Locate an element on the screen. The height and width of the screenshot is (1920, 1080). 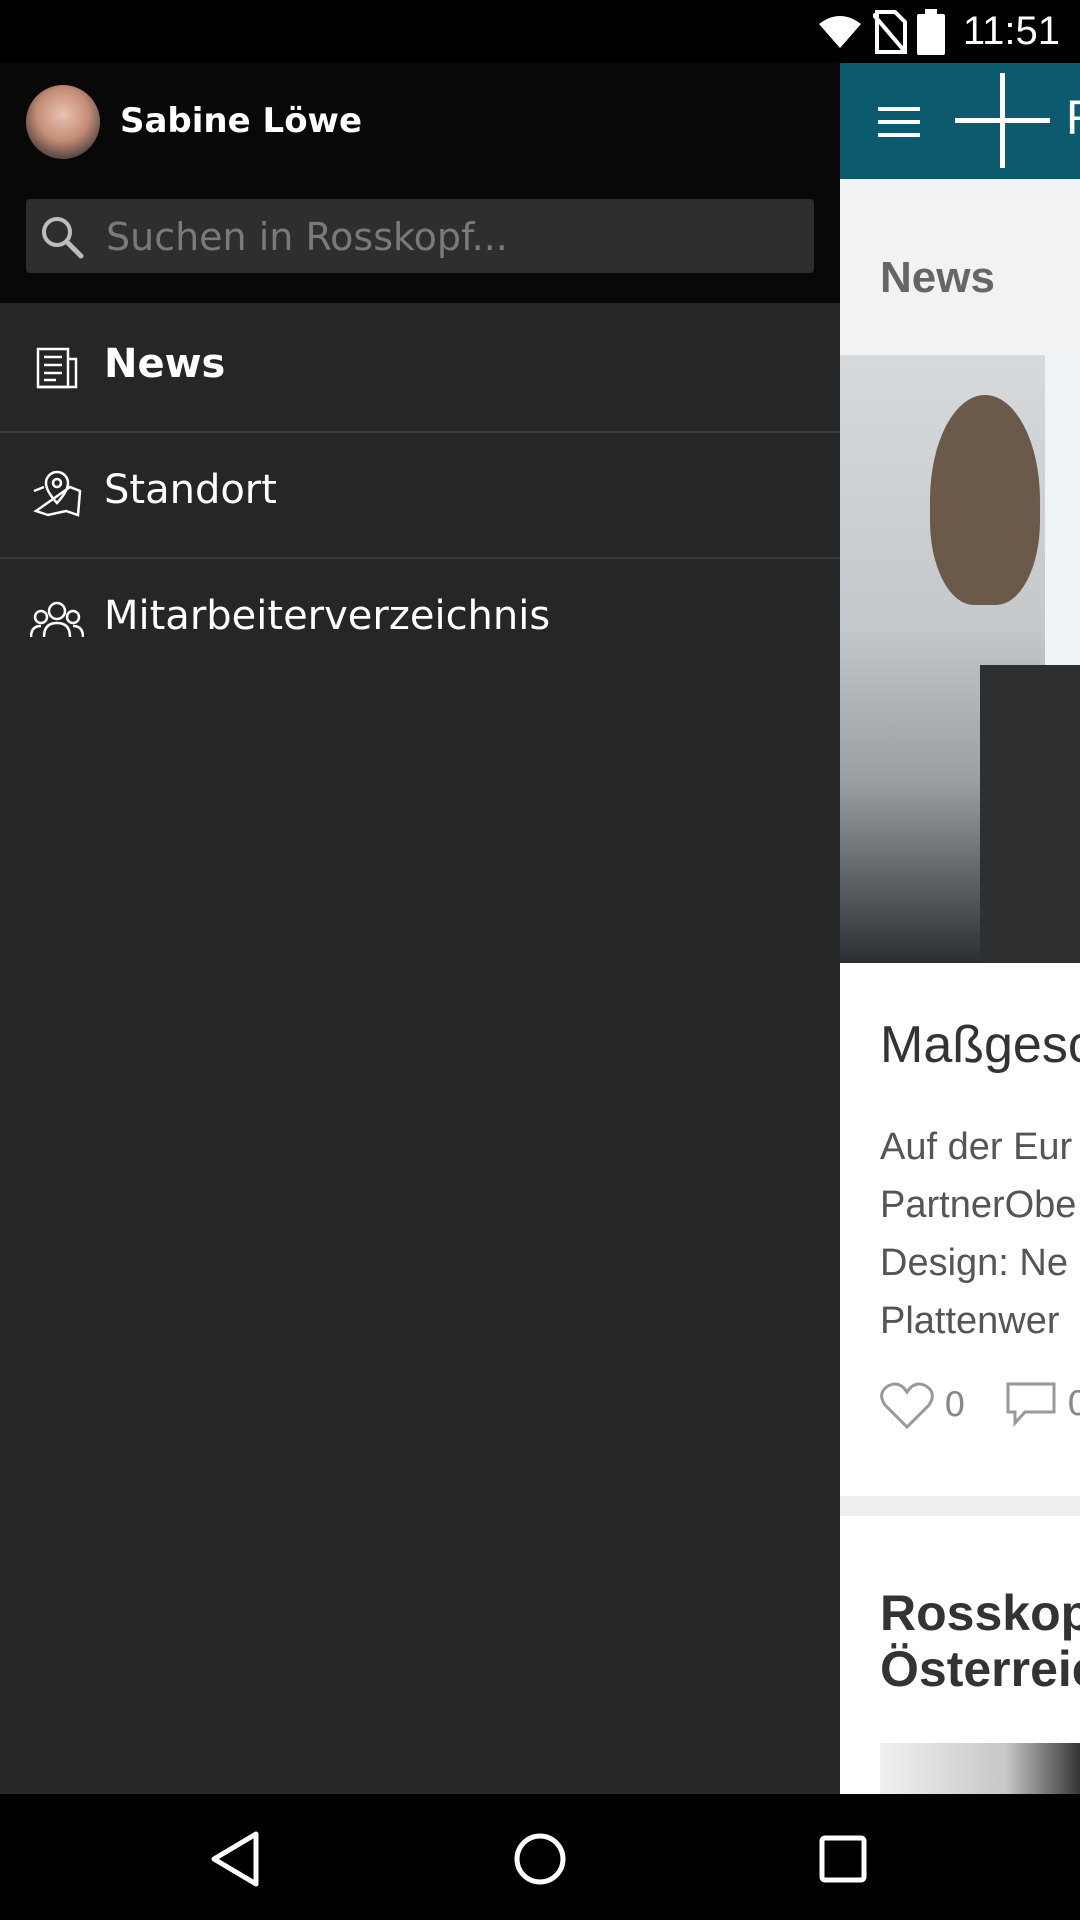
menu-icon is located at coordinates (899, 122).